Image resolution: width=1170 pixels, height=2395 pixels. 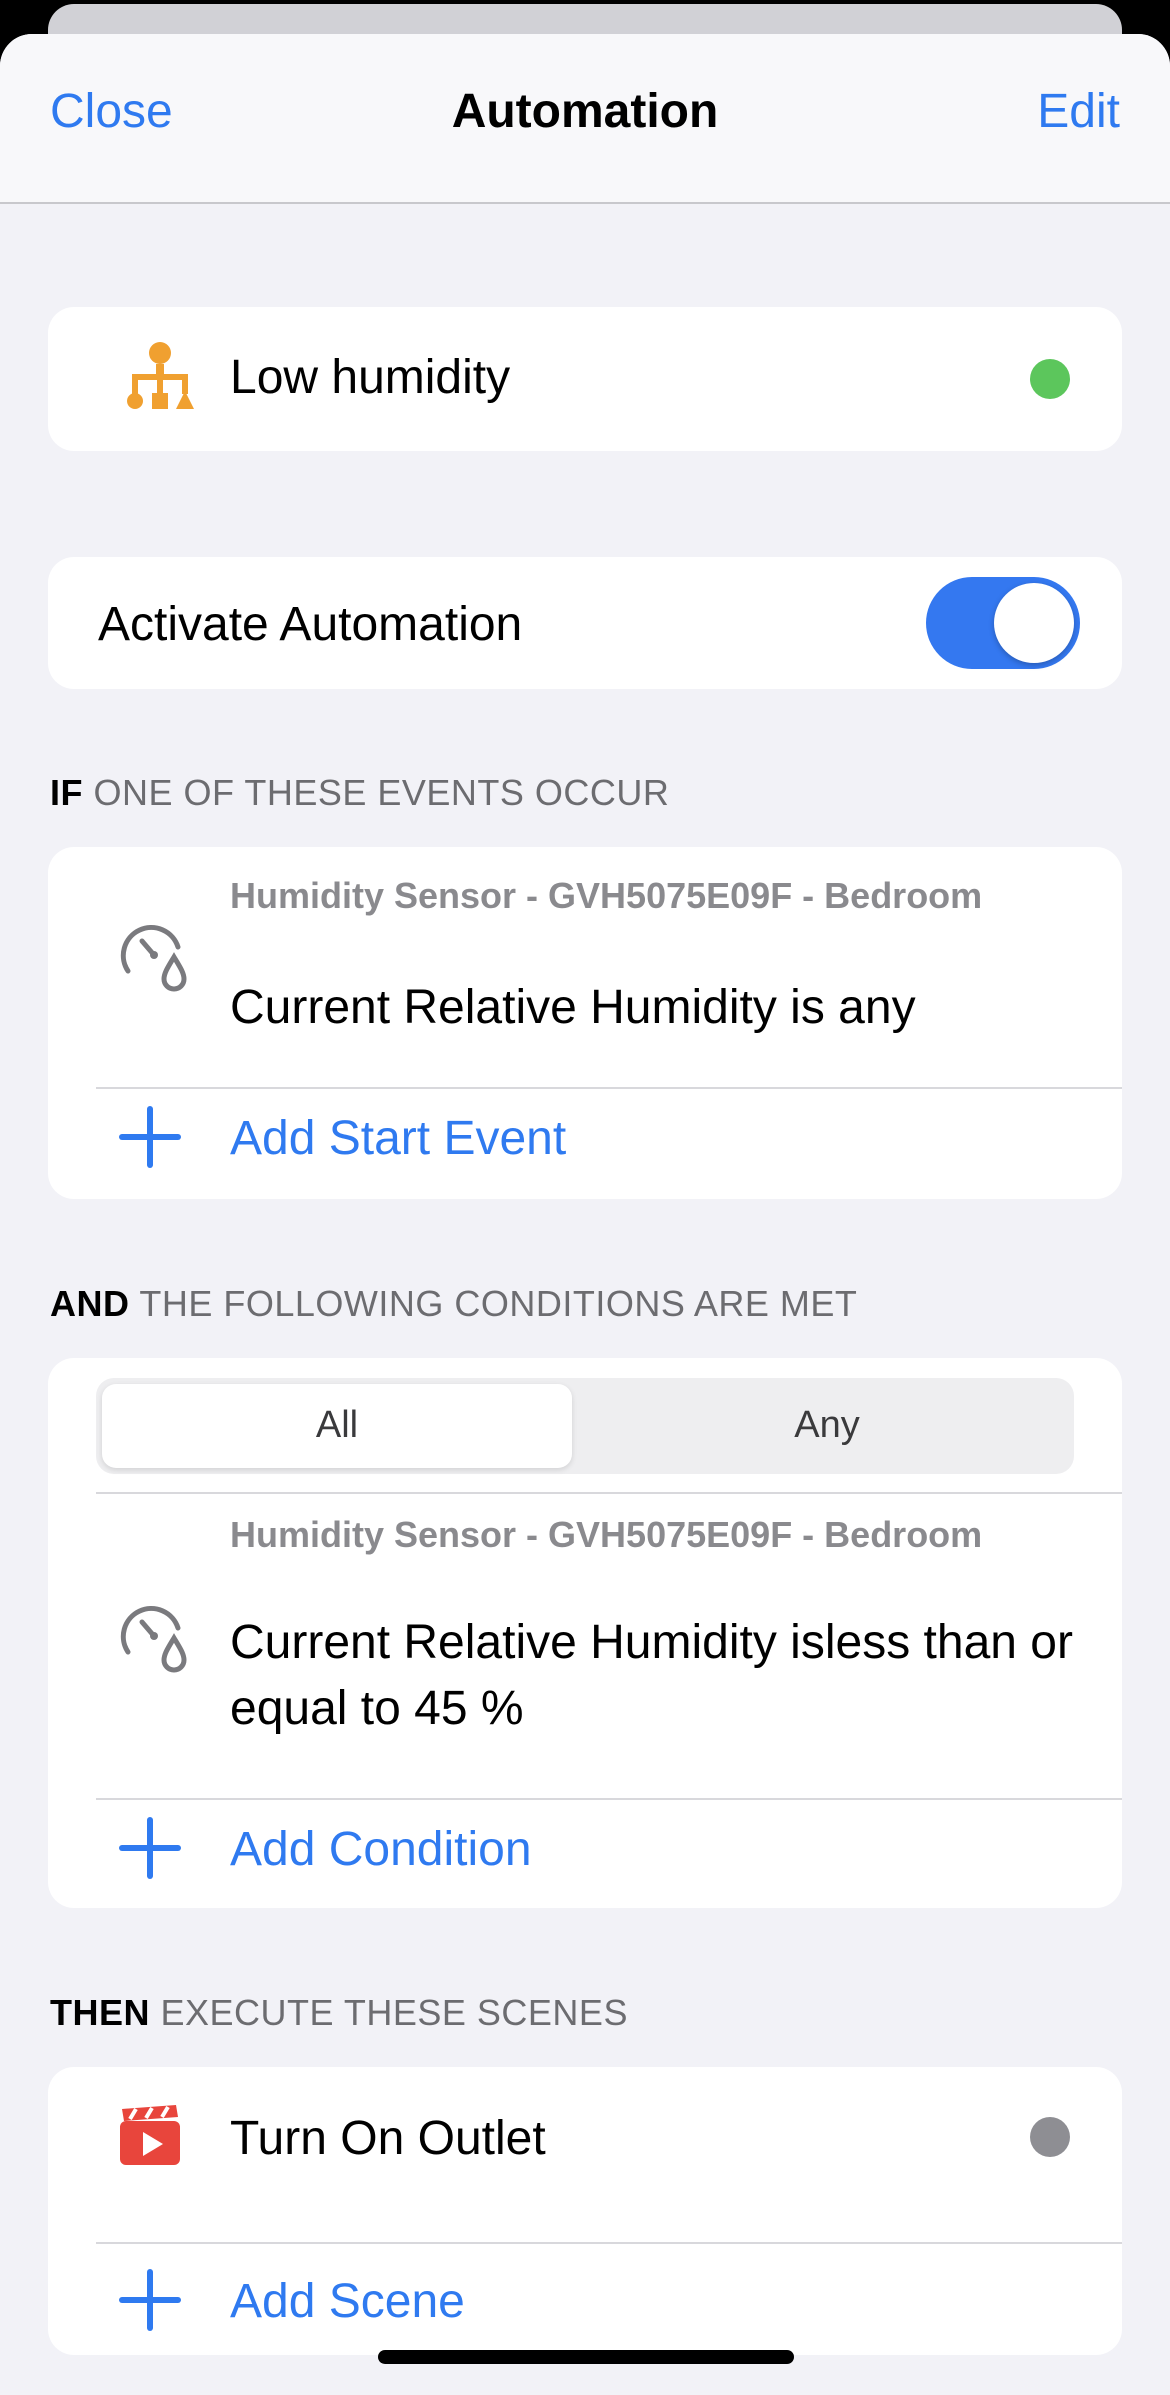 I want to click on then-keyword: THEN, so click(x=100, y=2012).